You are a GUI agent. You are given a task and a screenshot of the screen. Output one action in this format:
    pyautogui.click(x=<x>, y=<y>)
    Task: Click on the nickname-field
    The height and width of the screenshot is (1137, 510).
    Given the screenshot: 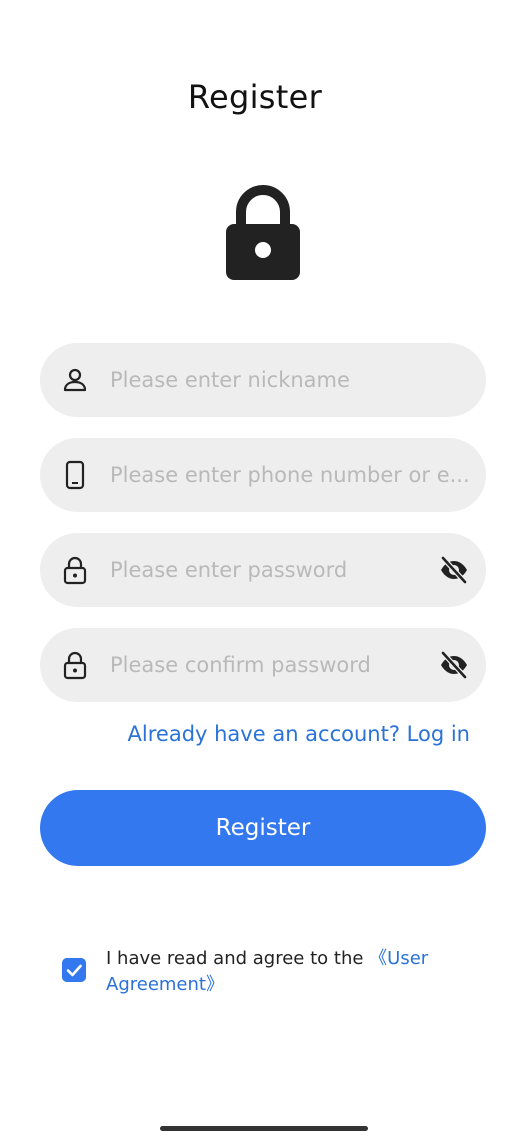 What is the action you would take?
    pyautogui.click(x=263, y=380)
    